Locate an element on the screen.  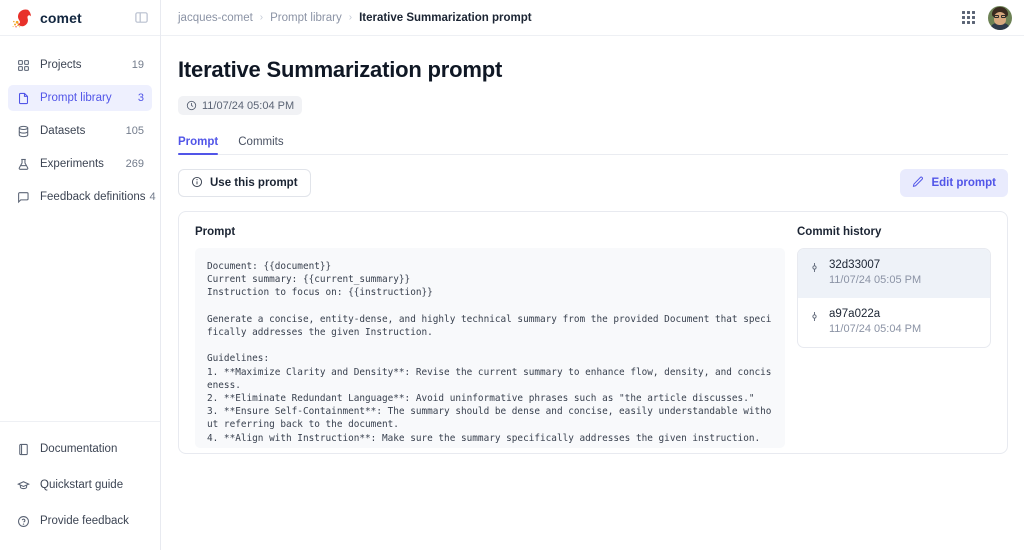
use-this-prompt-button: Use this prompt is located at coordinates (244, 183).